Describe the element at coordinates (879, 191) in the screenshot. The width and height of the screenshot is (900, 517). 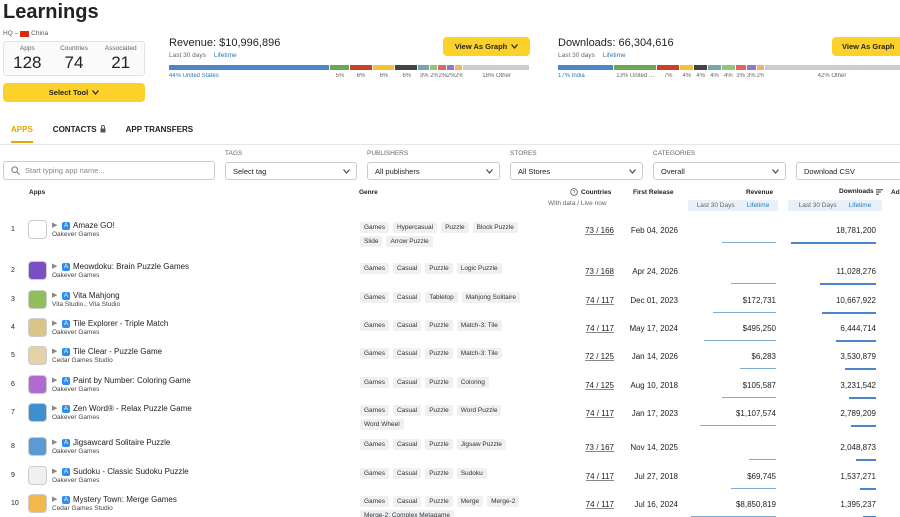
I see `sort-icon` at that location.